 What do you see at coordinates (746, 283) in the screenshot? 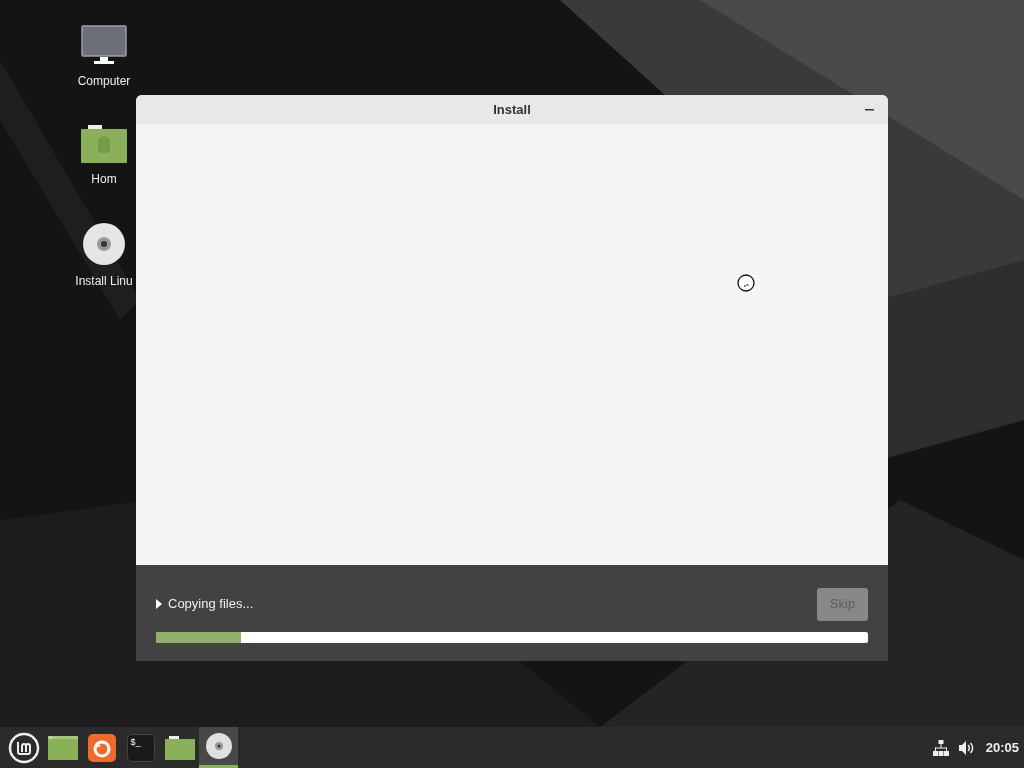
I see `busy-cursor-icon` at bounding box center [746, 283].